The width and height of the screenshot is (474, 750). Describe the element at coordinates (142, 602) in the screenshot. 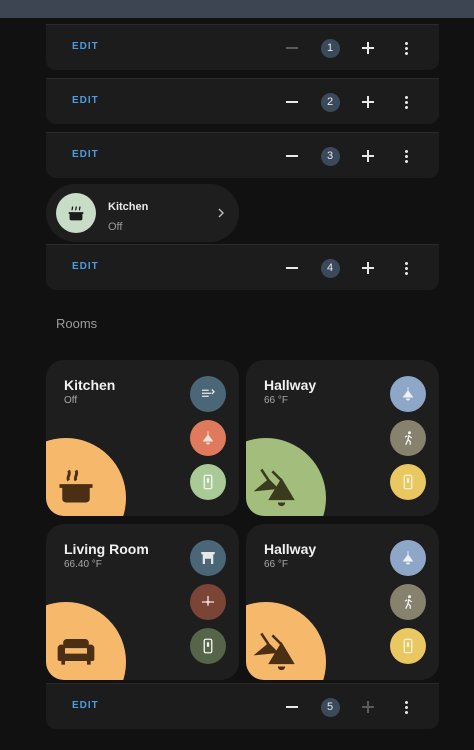

I see `room-card-living-room: Living Room 66.40 °F` at that location.